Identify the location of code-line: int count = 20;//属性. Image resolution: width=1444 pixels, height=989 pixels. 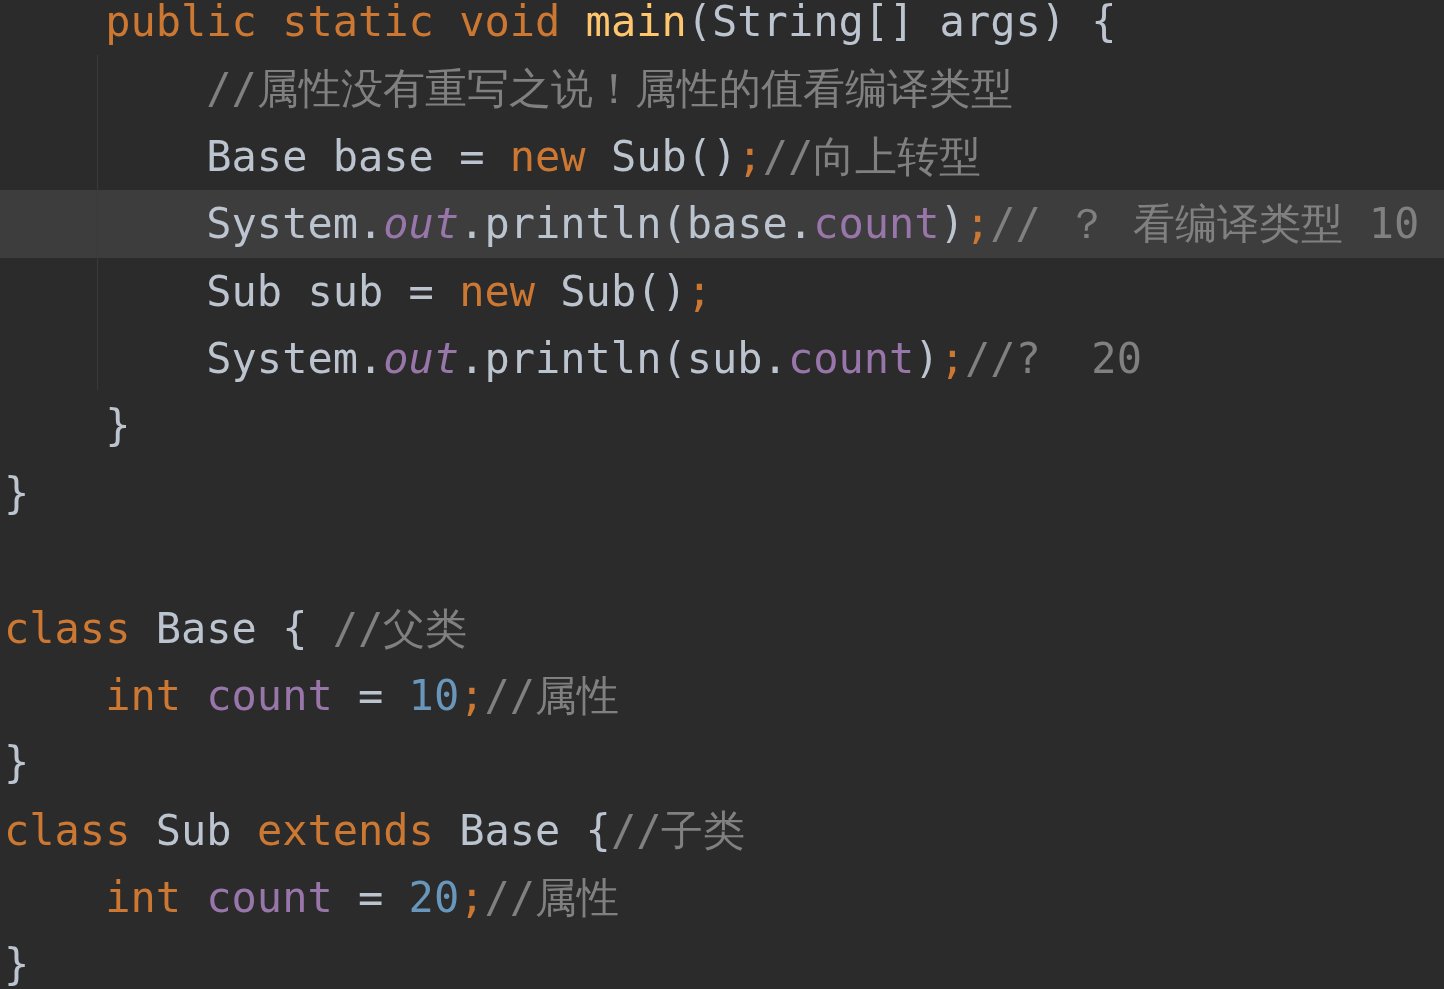
(362, 898).